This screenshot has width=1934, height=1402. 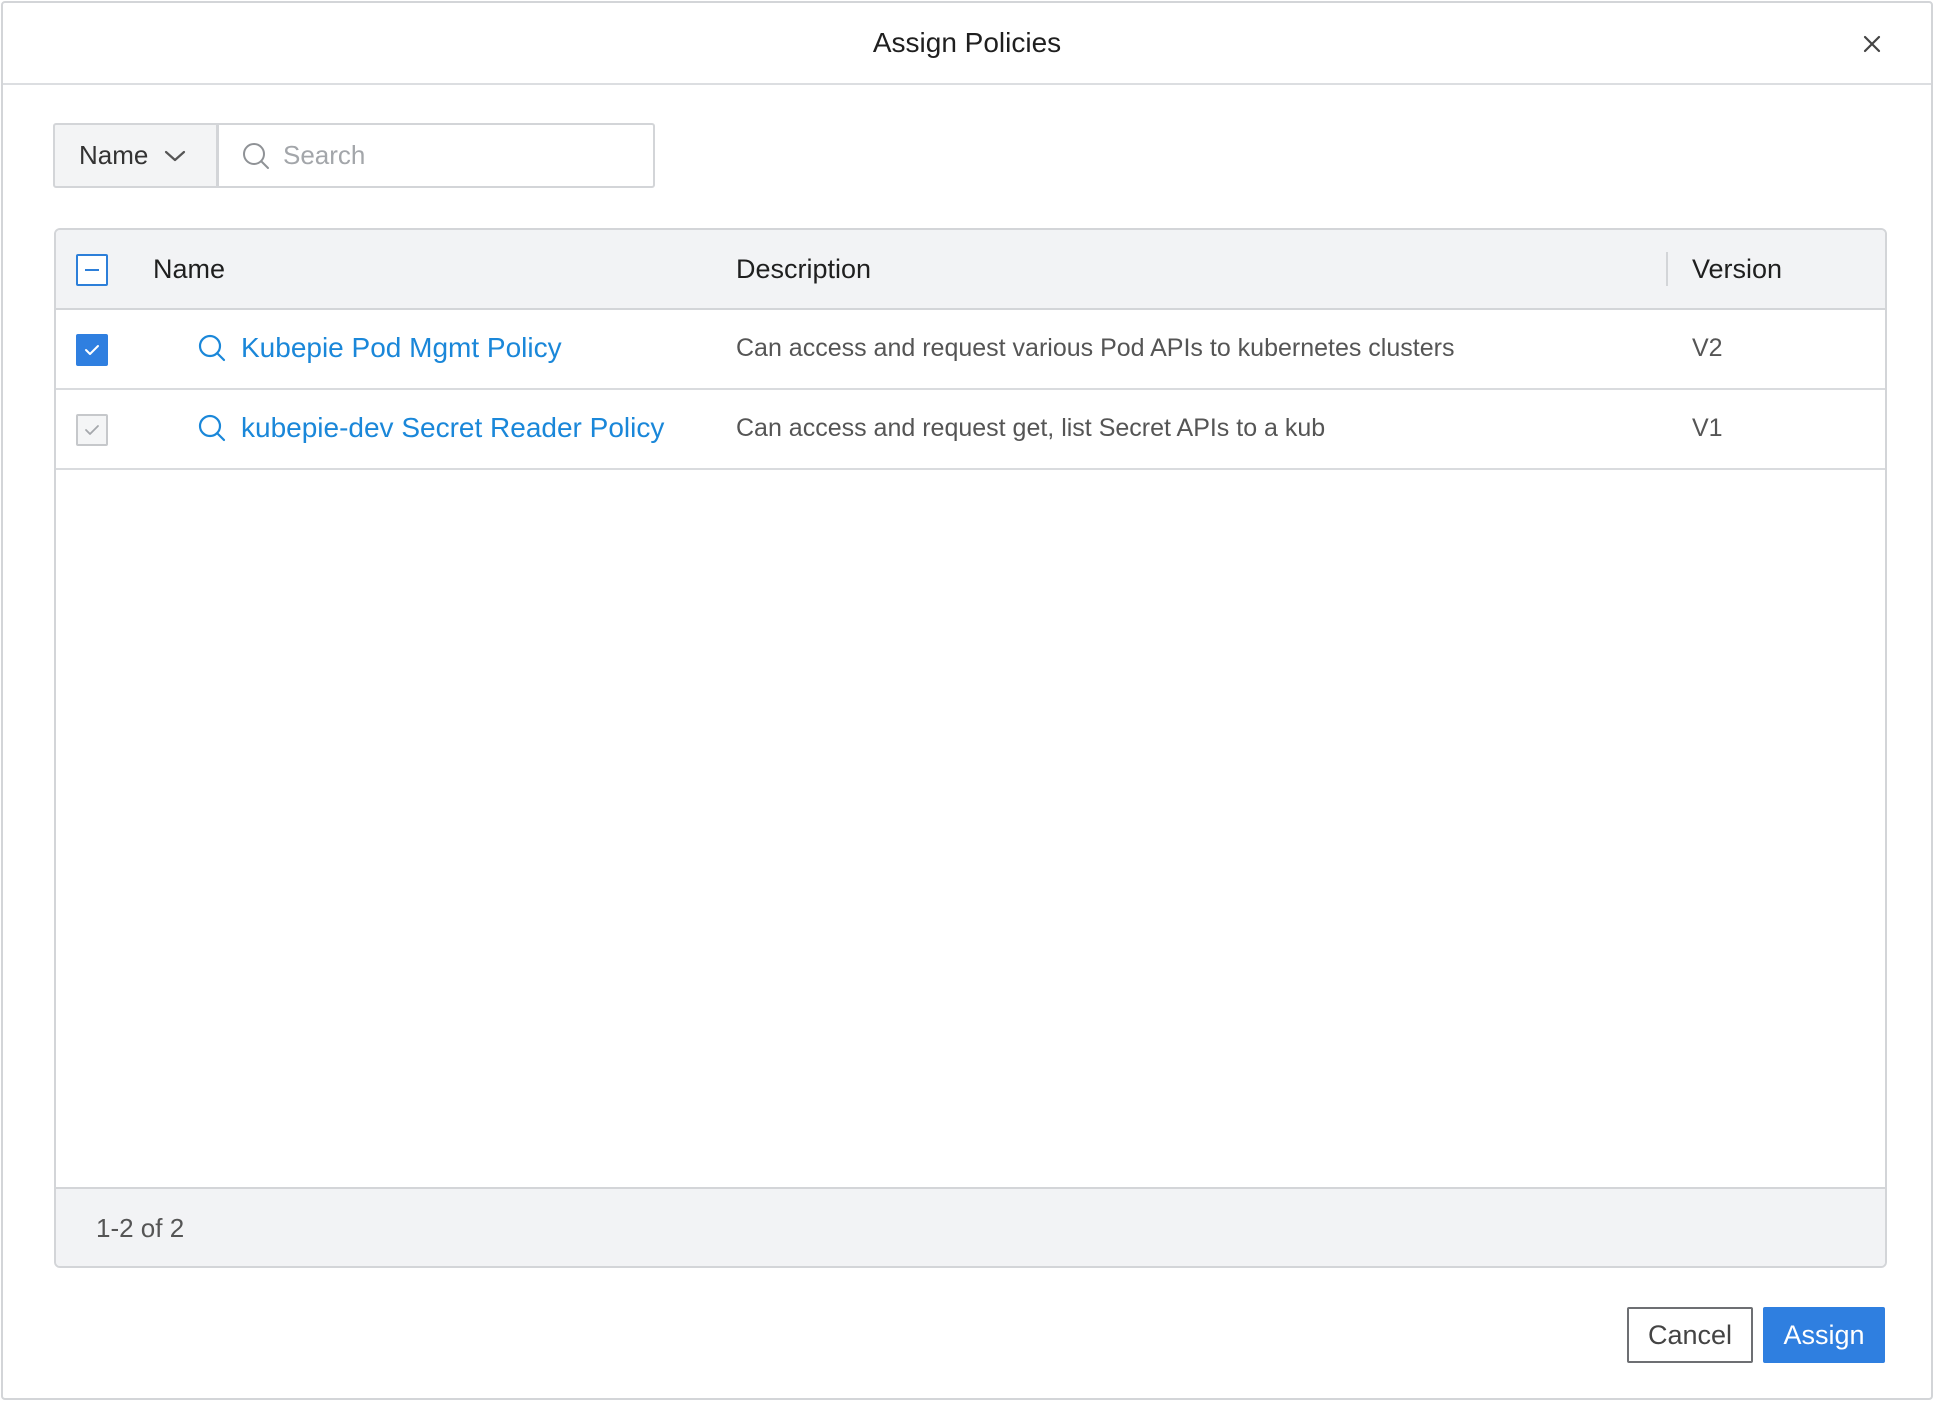 What do you see at coordinates (453, 427) in the screenshot?
I see `policy-name: kubepie-dev Secret Reader Policy` at bounding box center [453, 427].